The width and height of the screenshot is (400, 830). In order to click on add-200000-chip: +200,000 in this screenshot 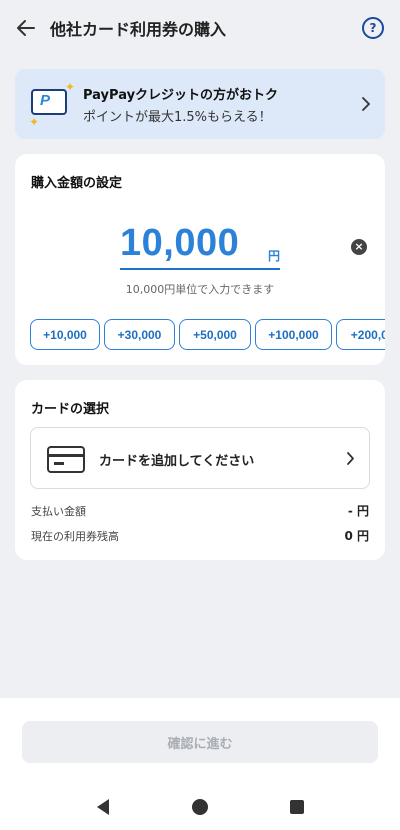, I will do `click(360, 334)`.